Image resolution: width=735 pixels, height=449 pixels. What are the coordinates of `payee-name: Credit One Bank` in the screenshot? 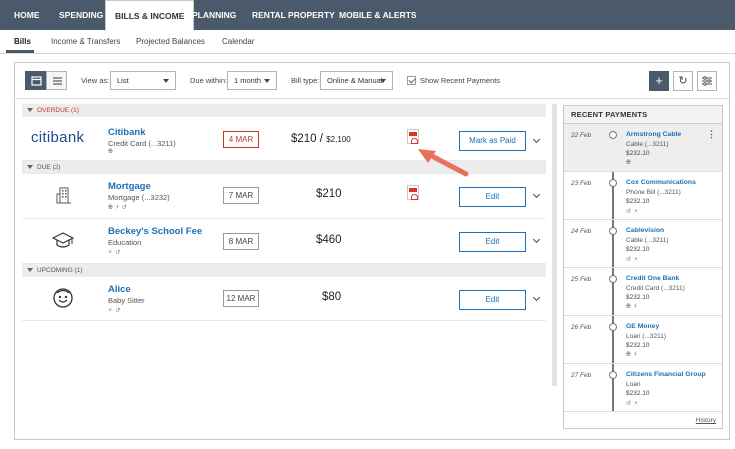 It's located at (652, 278).